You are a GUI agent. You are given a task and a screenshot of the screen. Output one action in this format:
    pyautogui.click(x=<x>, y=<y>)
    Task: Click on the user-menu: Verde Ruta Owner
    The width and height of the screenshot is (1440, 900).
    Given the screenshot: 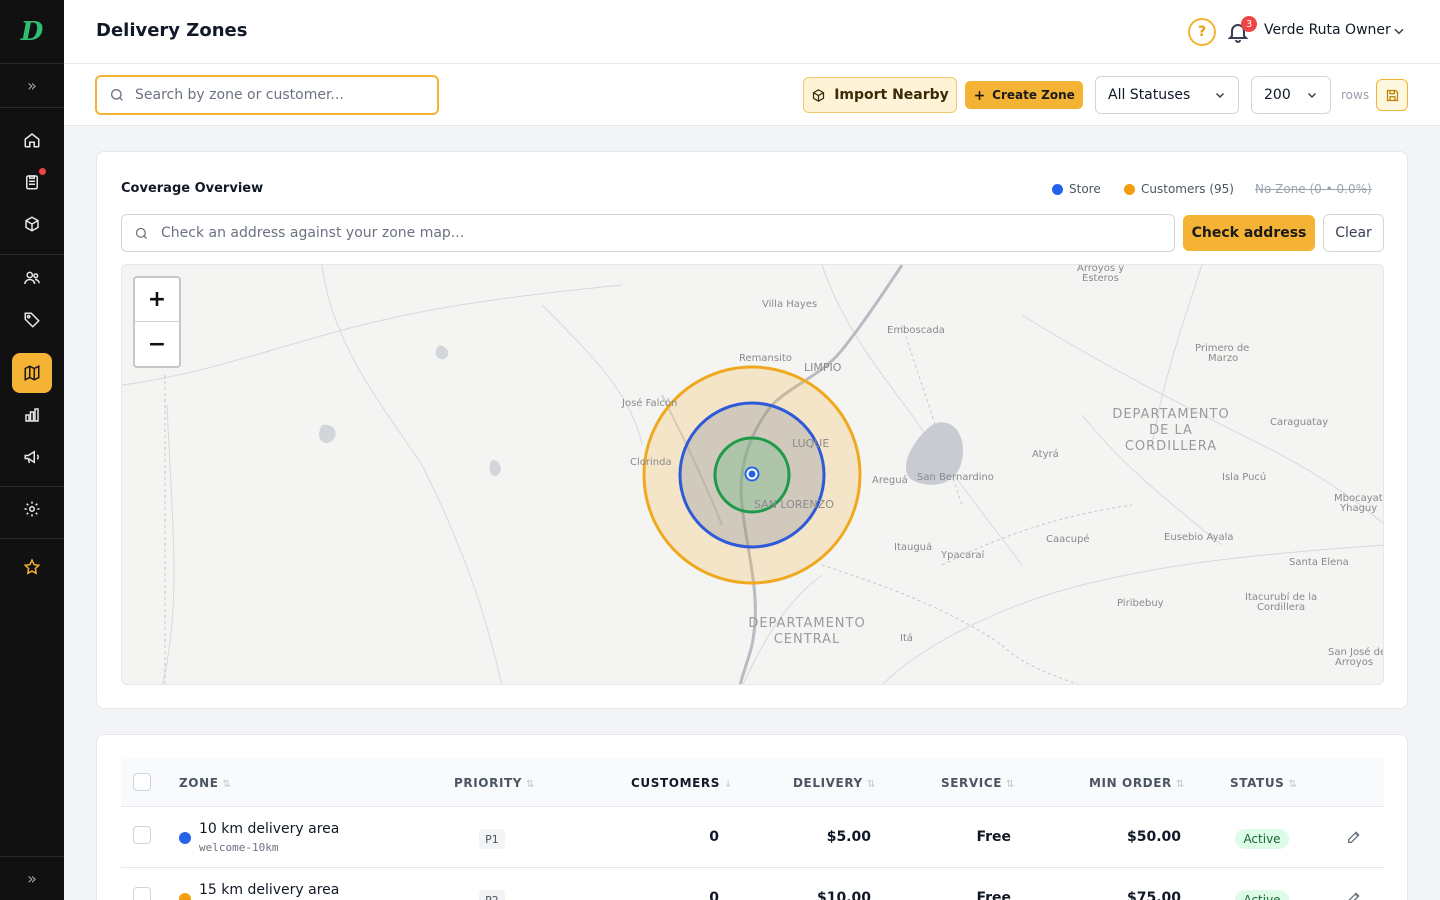 What is the action you would take?
    pyautogui.click(x=1327, y=30)
    